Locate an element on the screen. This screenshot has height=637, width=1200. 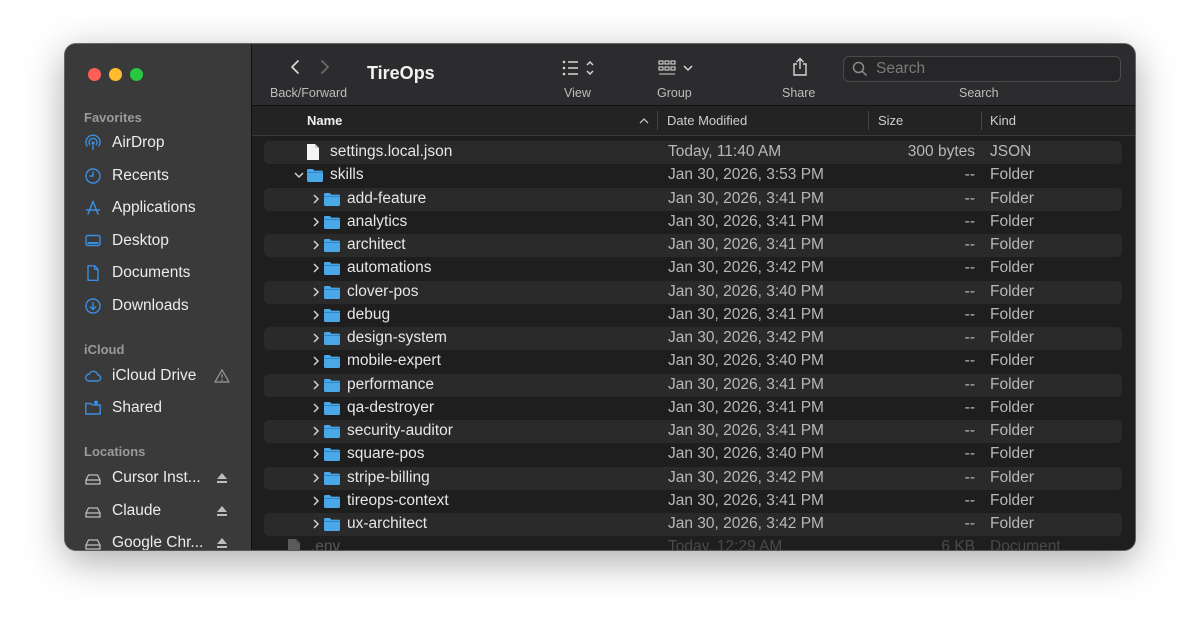
table-row: clover-pos Jan 30, 2026, 3:40 PM -- Folder is located at coordinates (693, 292).